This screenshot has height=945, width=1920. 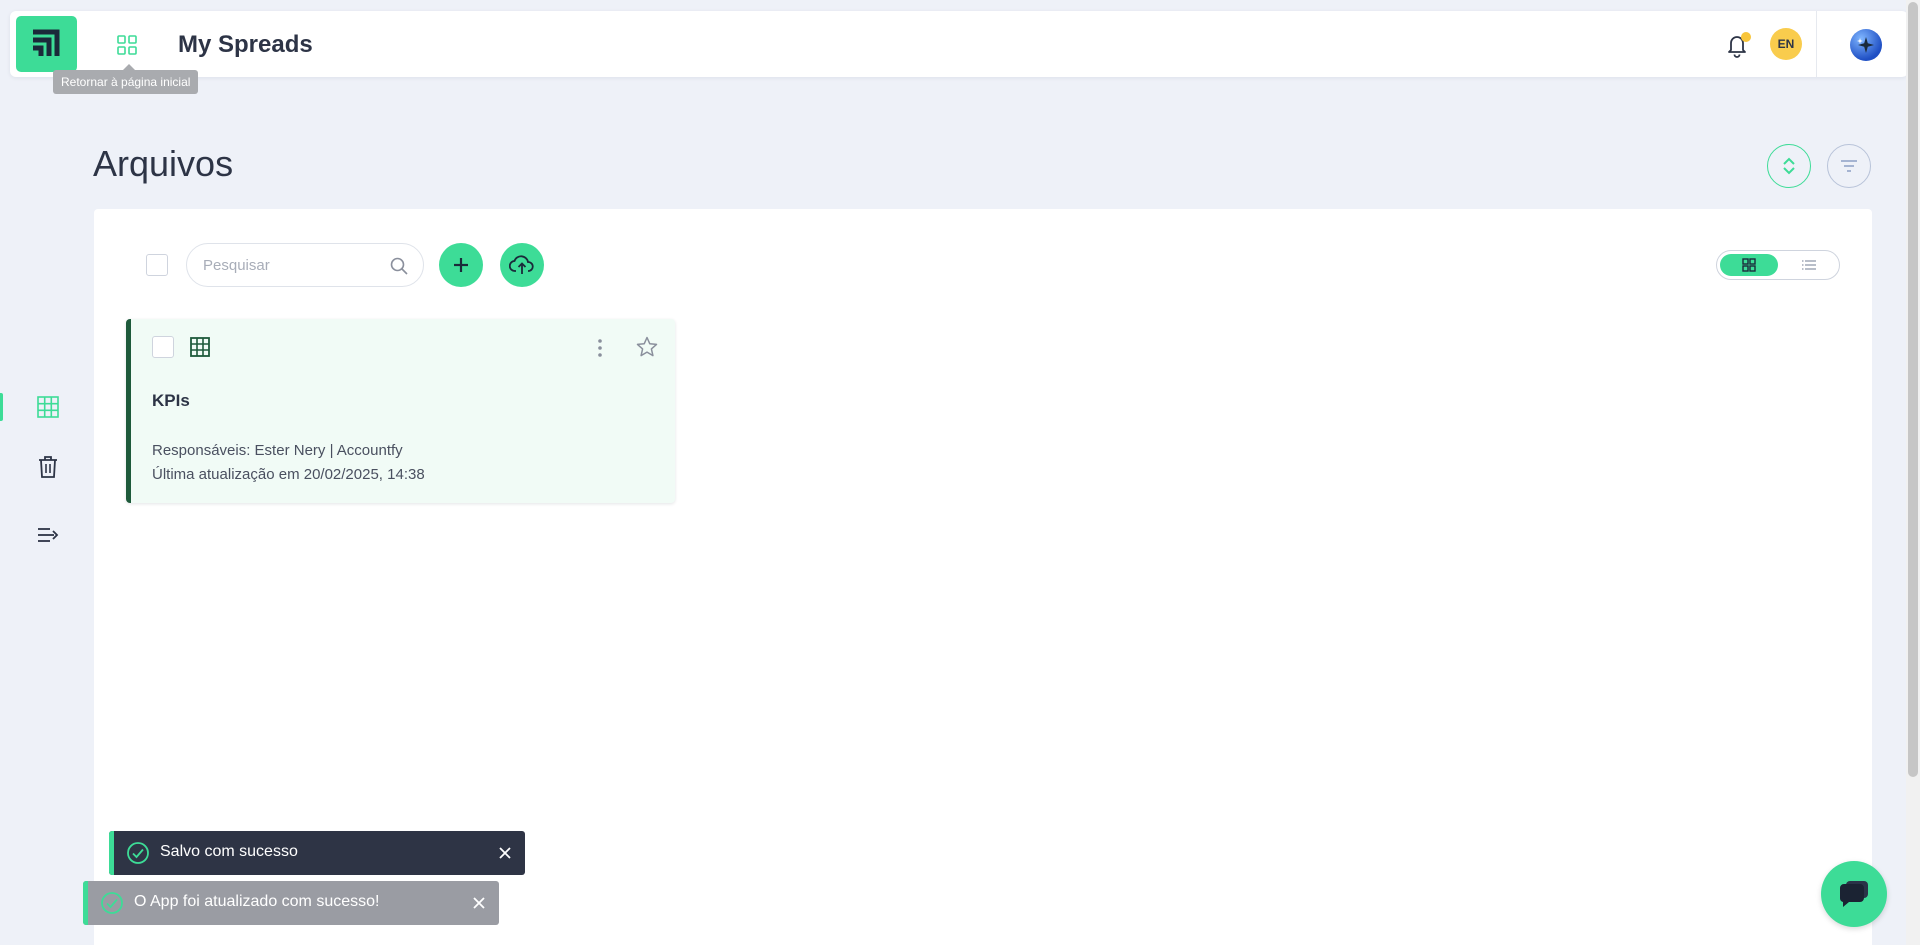 I want to click on list-view-icon, so click(x=1809, y=265).